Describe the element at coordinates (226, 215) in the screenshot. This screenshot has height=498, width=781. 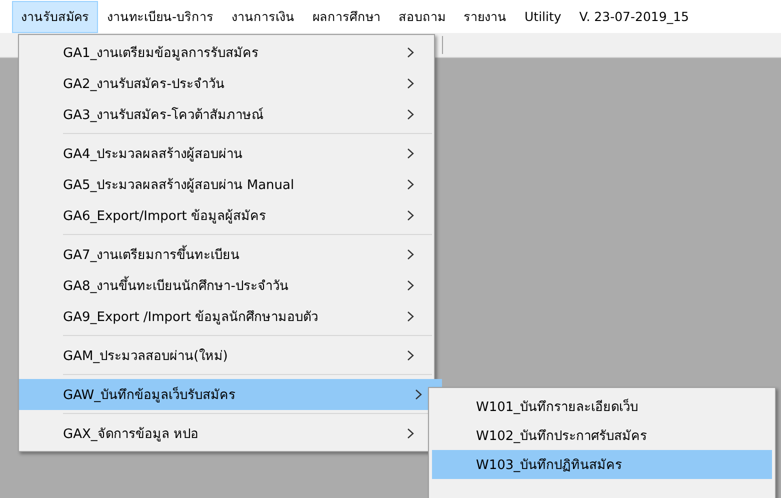
I see `menu-item: GA6_Export/Import ข้อมูลผู้สมัคร` at that location.